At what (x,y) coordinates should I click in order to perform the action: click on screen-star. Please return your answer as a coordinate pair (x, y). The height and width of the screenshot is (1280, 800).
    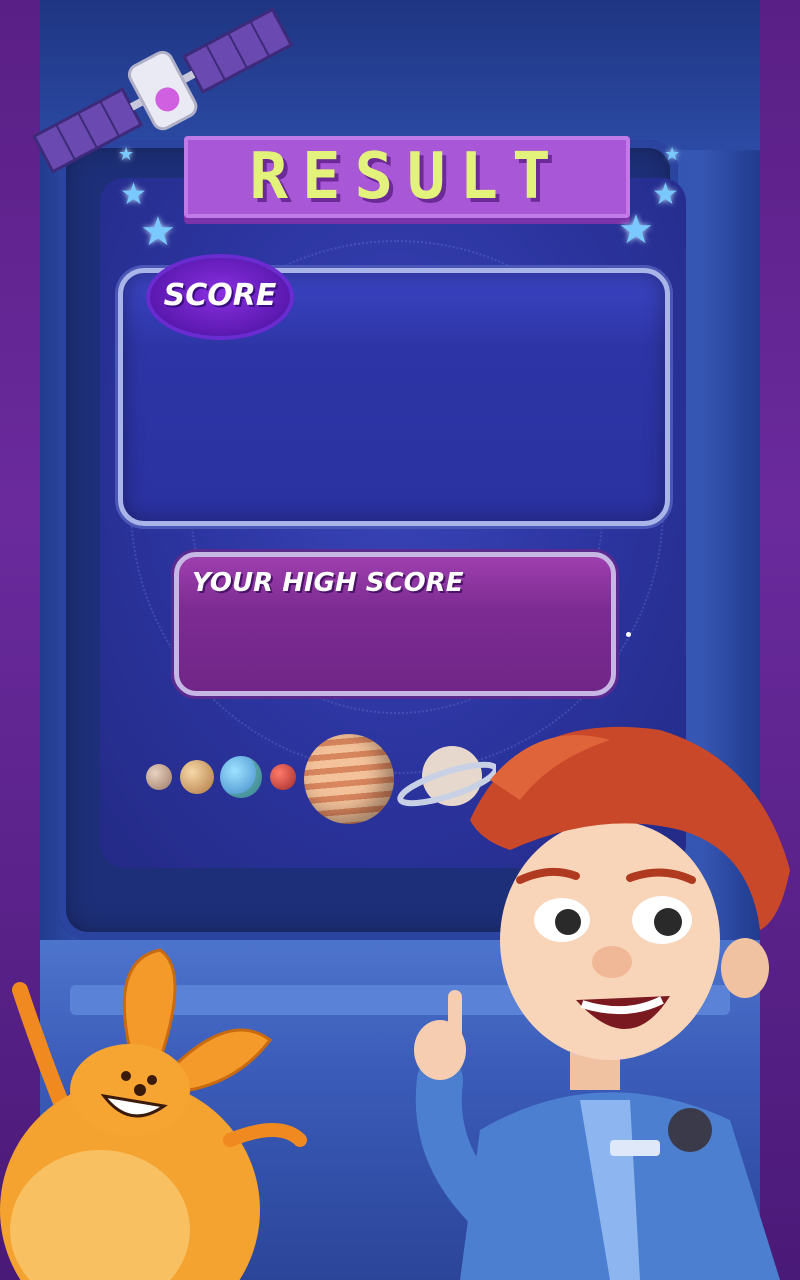
    Looking at the image, I should click on (628, 634).